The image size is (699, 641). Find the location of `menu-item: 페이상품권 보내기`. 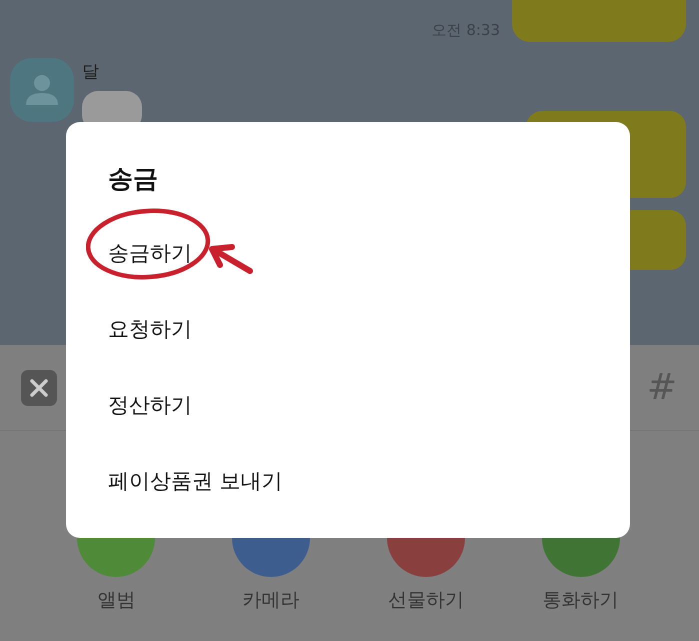

menu-item: 페이상품권 보내기 is located at coordinates (195, 481).